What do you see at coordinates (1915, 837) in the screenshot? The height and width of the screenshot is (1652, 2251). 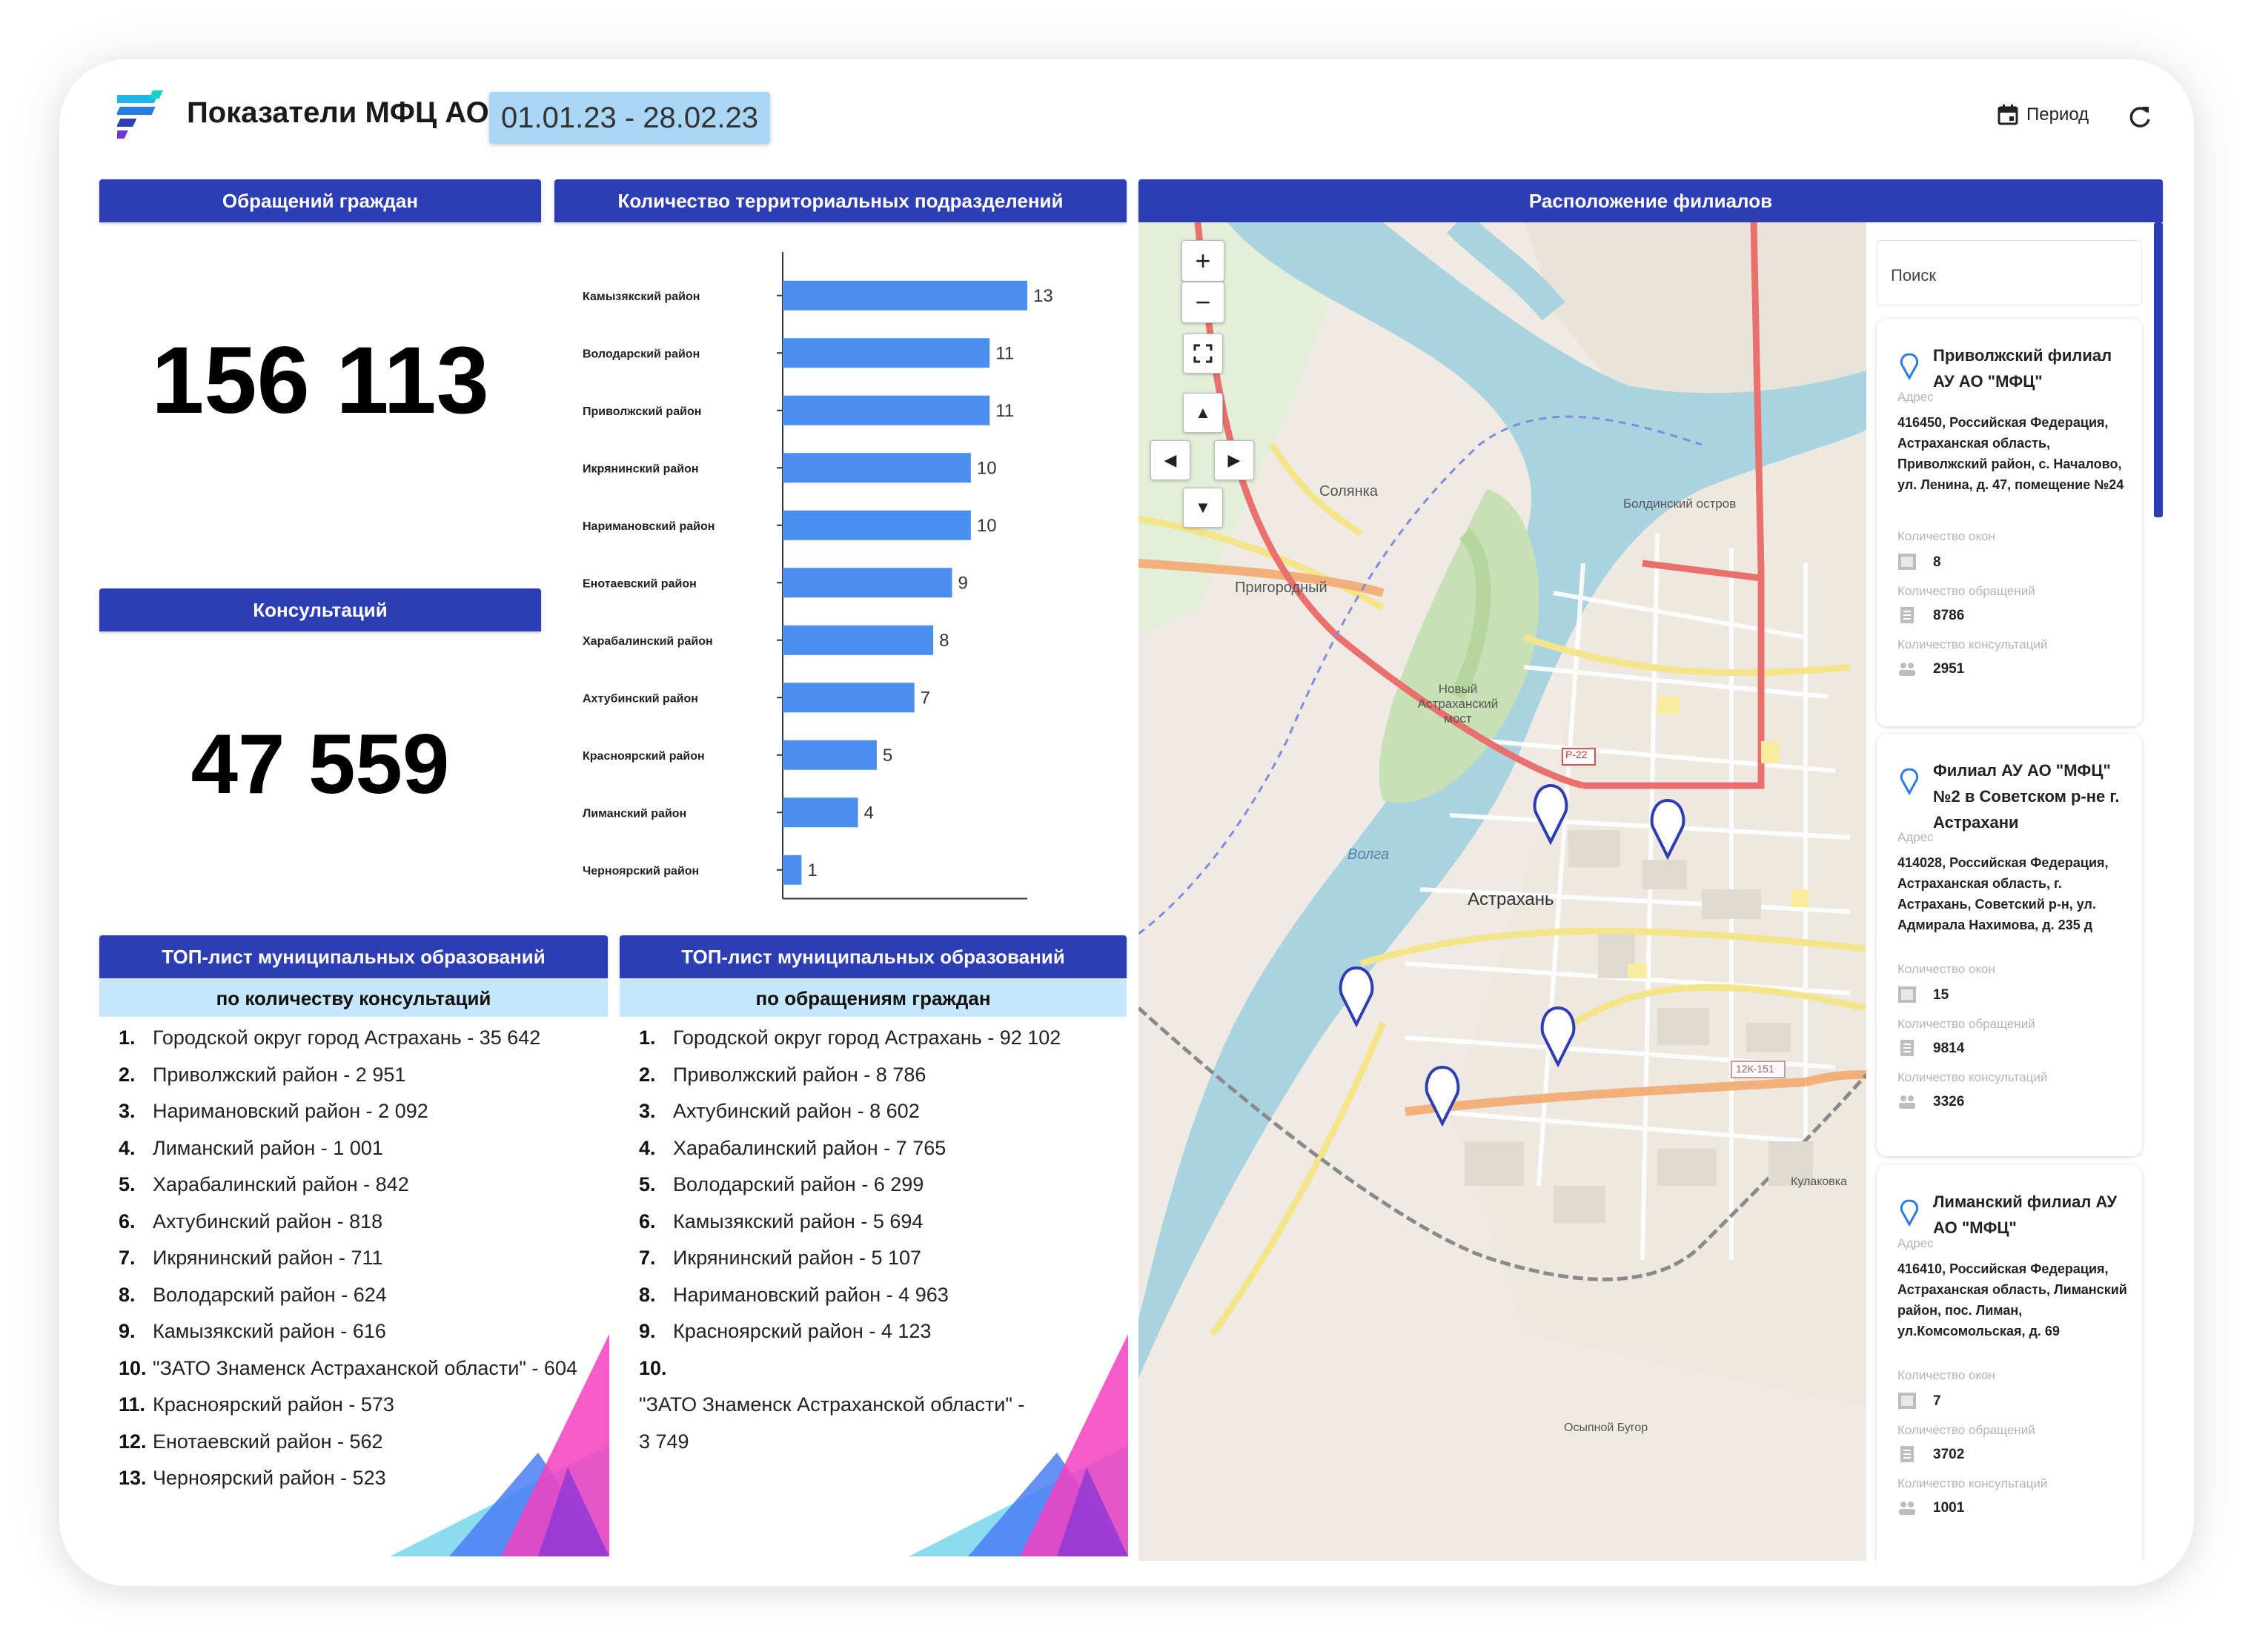 I see `address-label: Адрес` at bounding box center [1915, 837].